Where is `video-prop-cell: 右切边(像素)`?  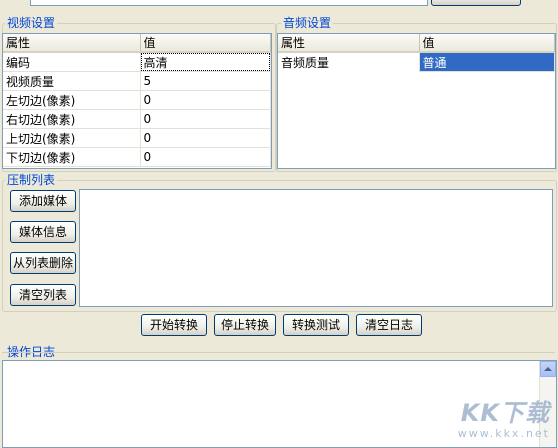
video-prop-cell: 右切边(像素) is located at coordinates (72, 119).